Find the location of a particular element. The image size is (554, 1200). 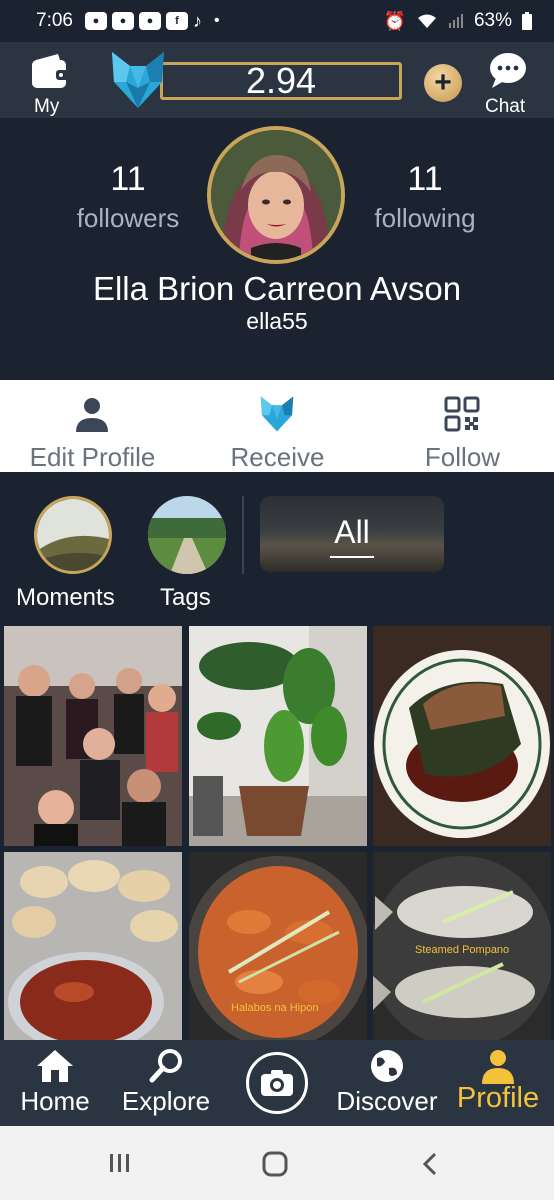

following-stat: 11 following is located at coordinates (425, 197).